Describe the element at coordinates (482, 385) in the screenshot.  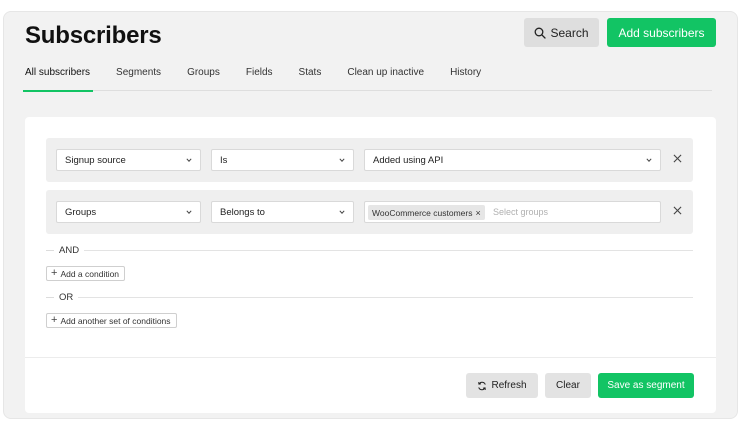
I see `refresh-icon` at that location.